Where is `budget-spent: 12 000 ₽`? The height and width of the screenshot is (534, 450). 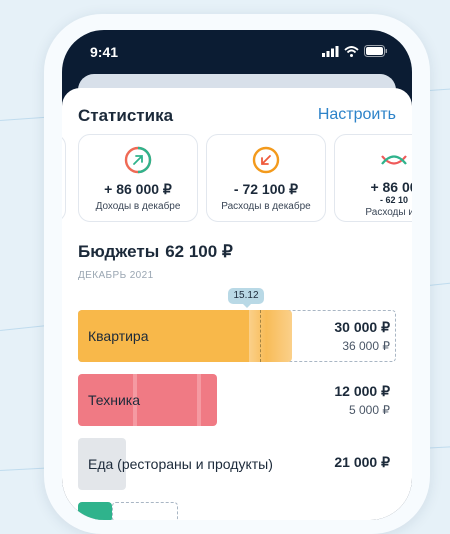
budget-spent: 12 000 ₽ is located at coordinates (362, 391).